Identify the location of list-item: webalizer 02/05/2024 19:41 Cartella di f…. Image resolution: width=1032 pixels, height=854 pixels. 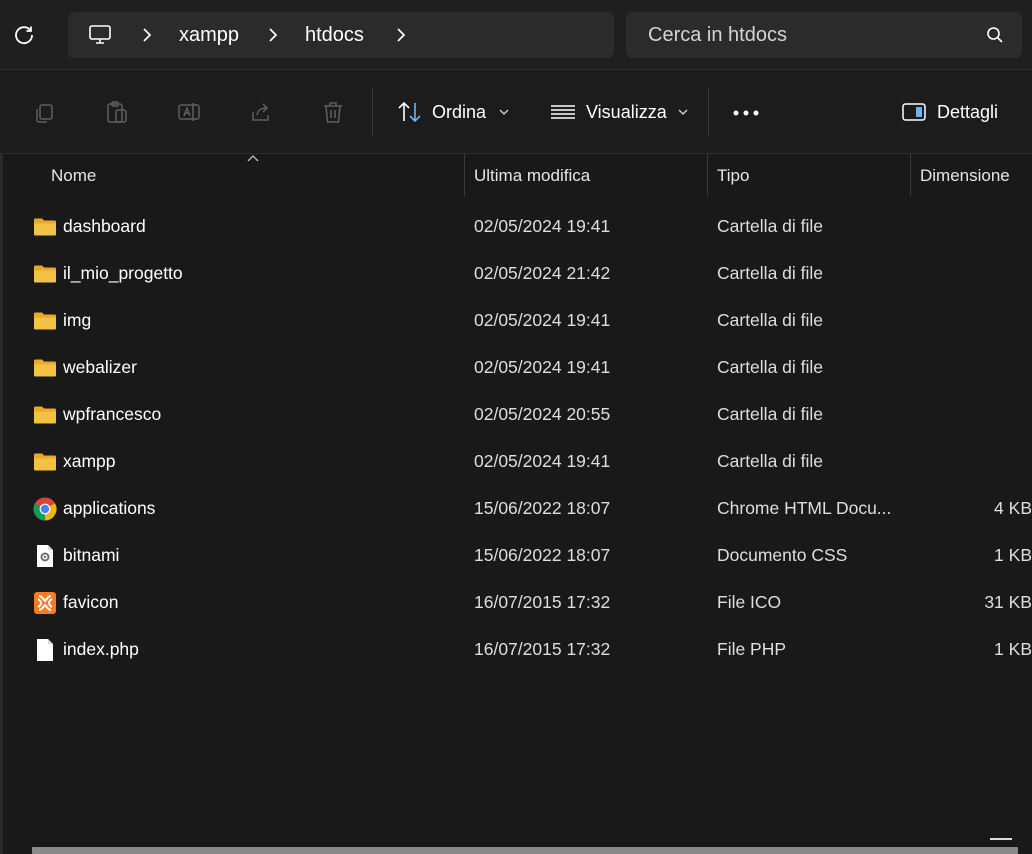
(516, 367).